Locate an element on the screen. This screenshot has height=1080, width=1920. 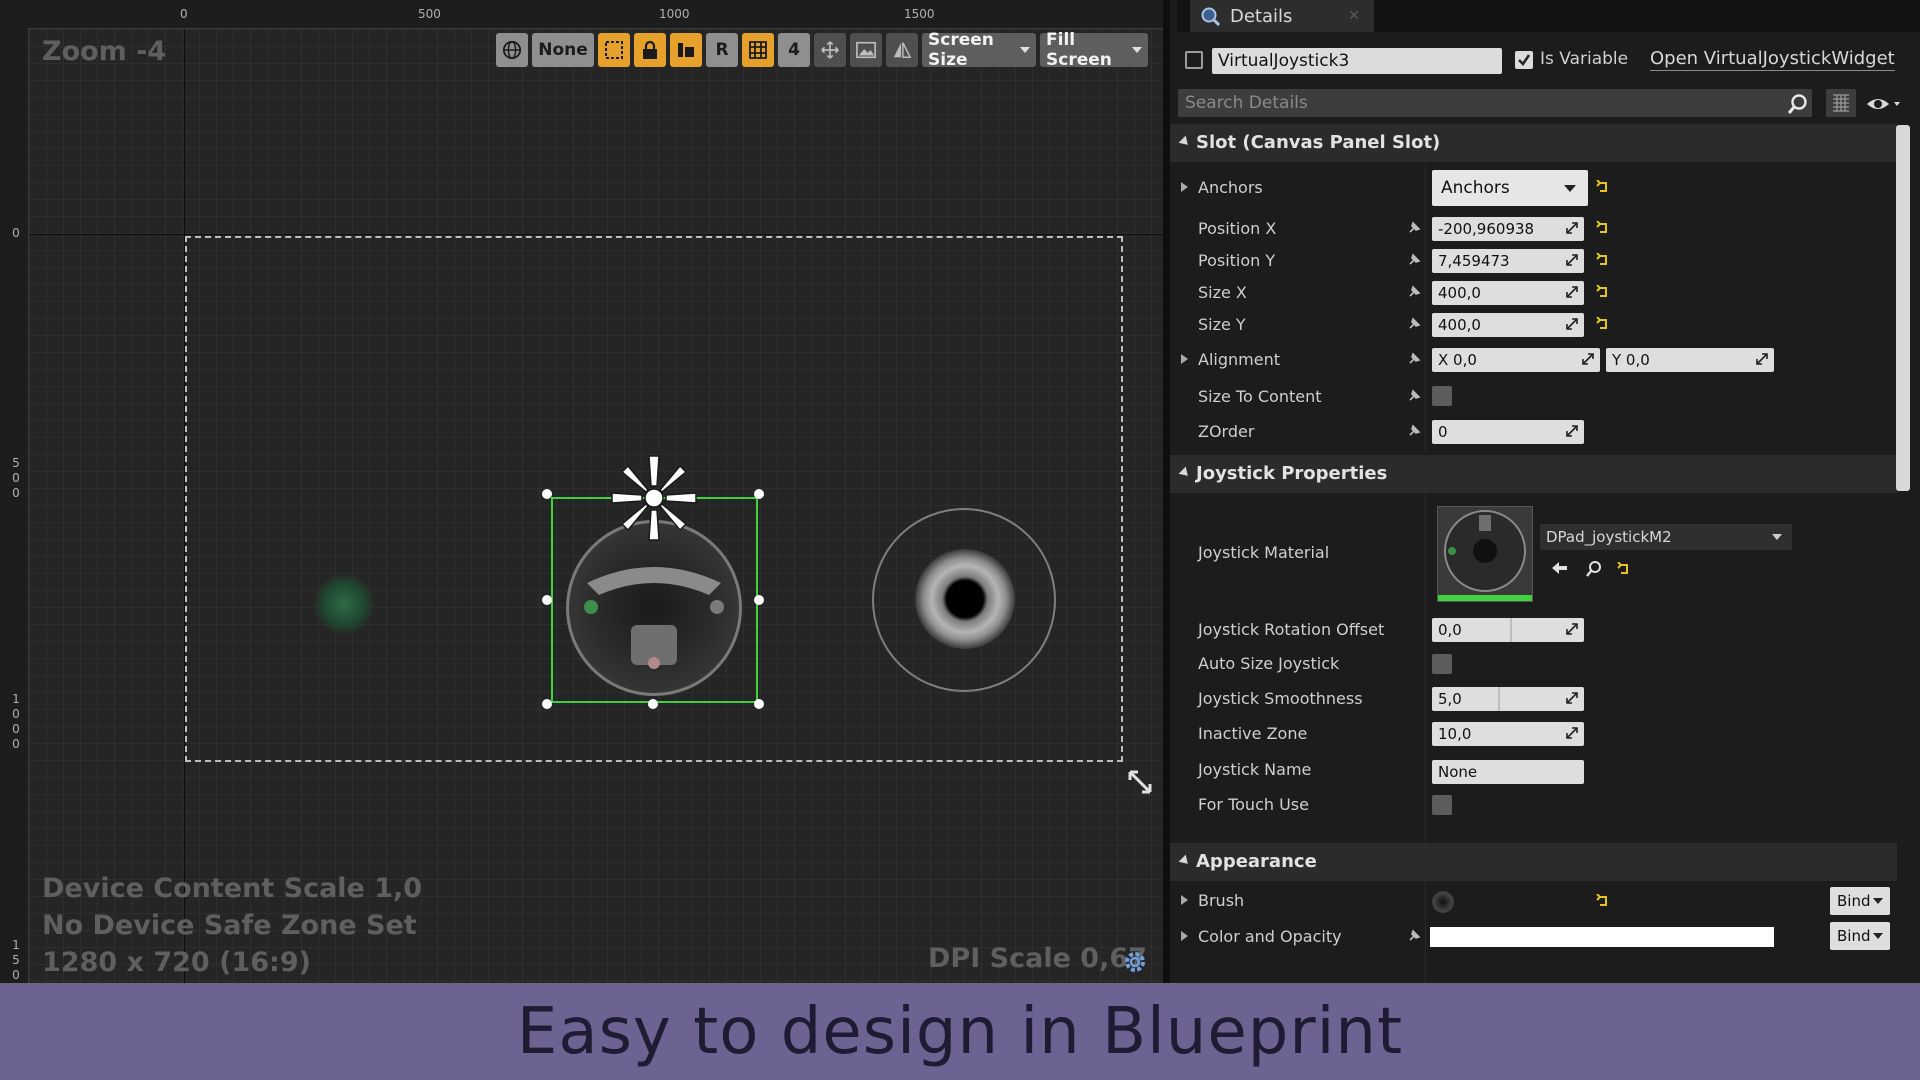
browse-search-icon is located at coordinates (1594, 569).